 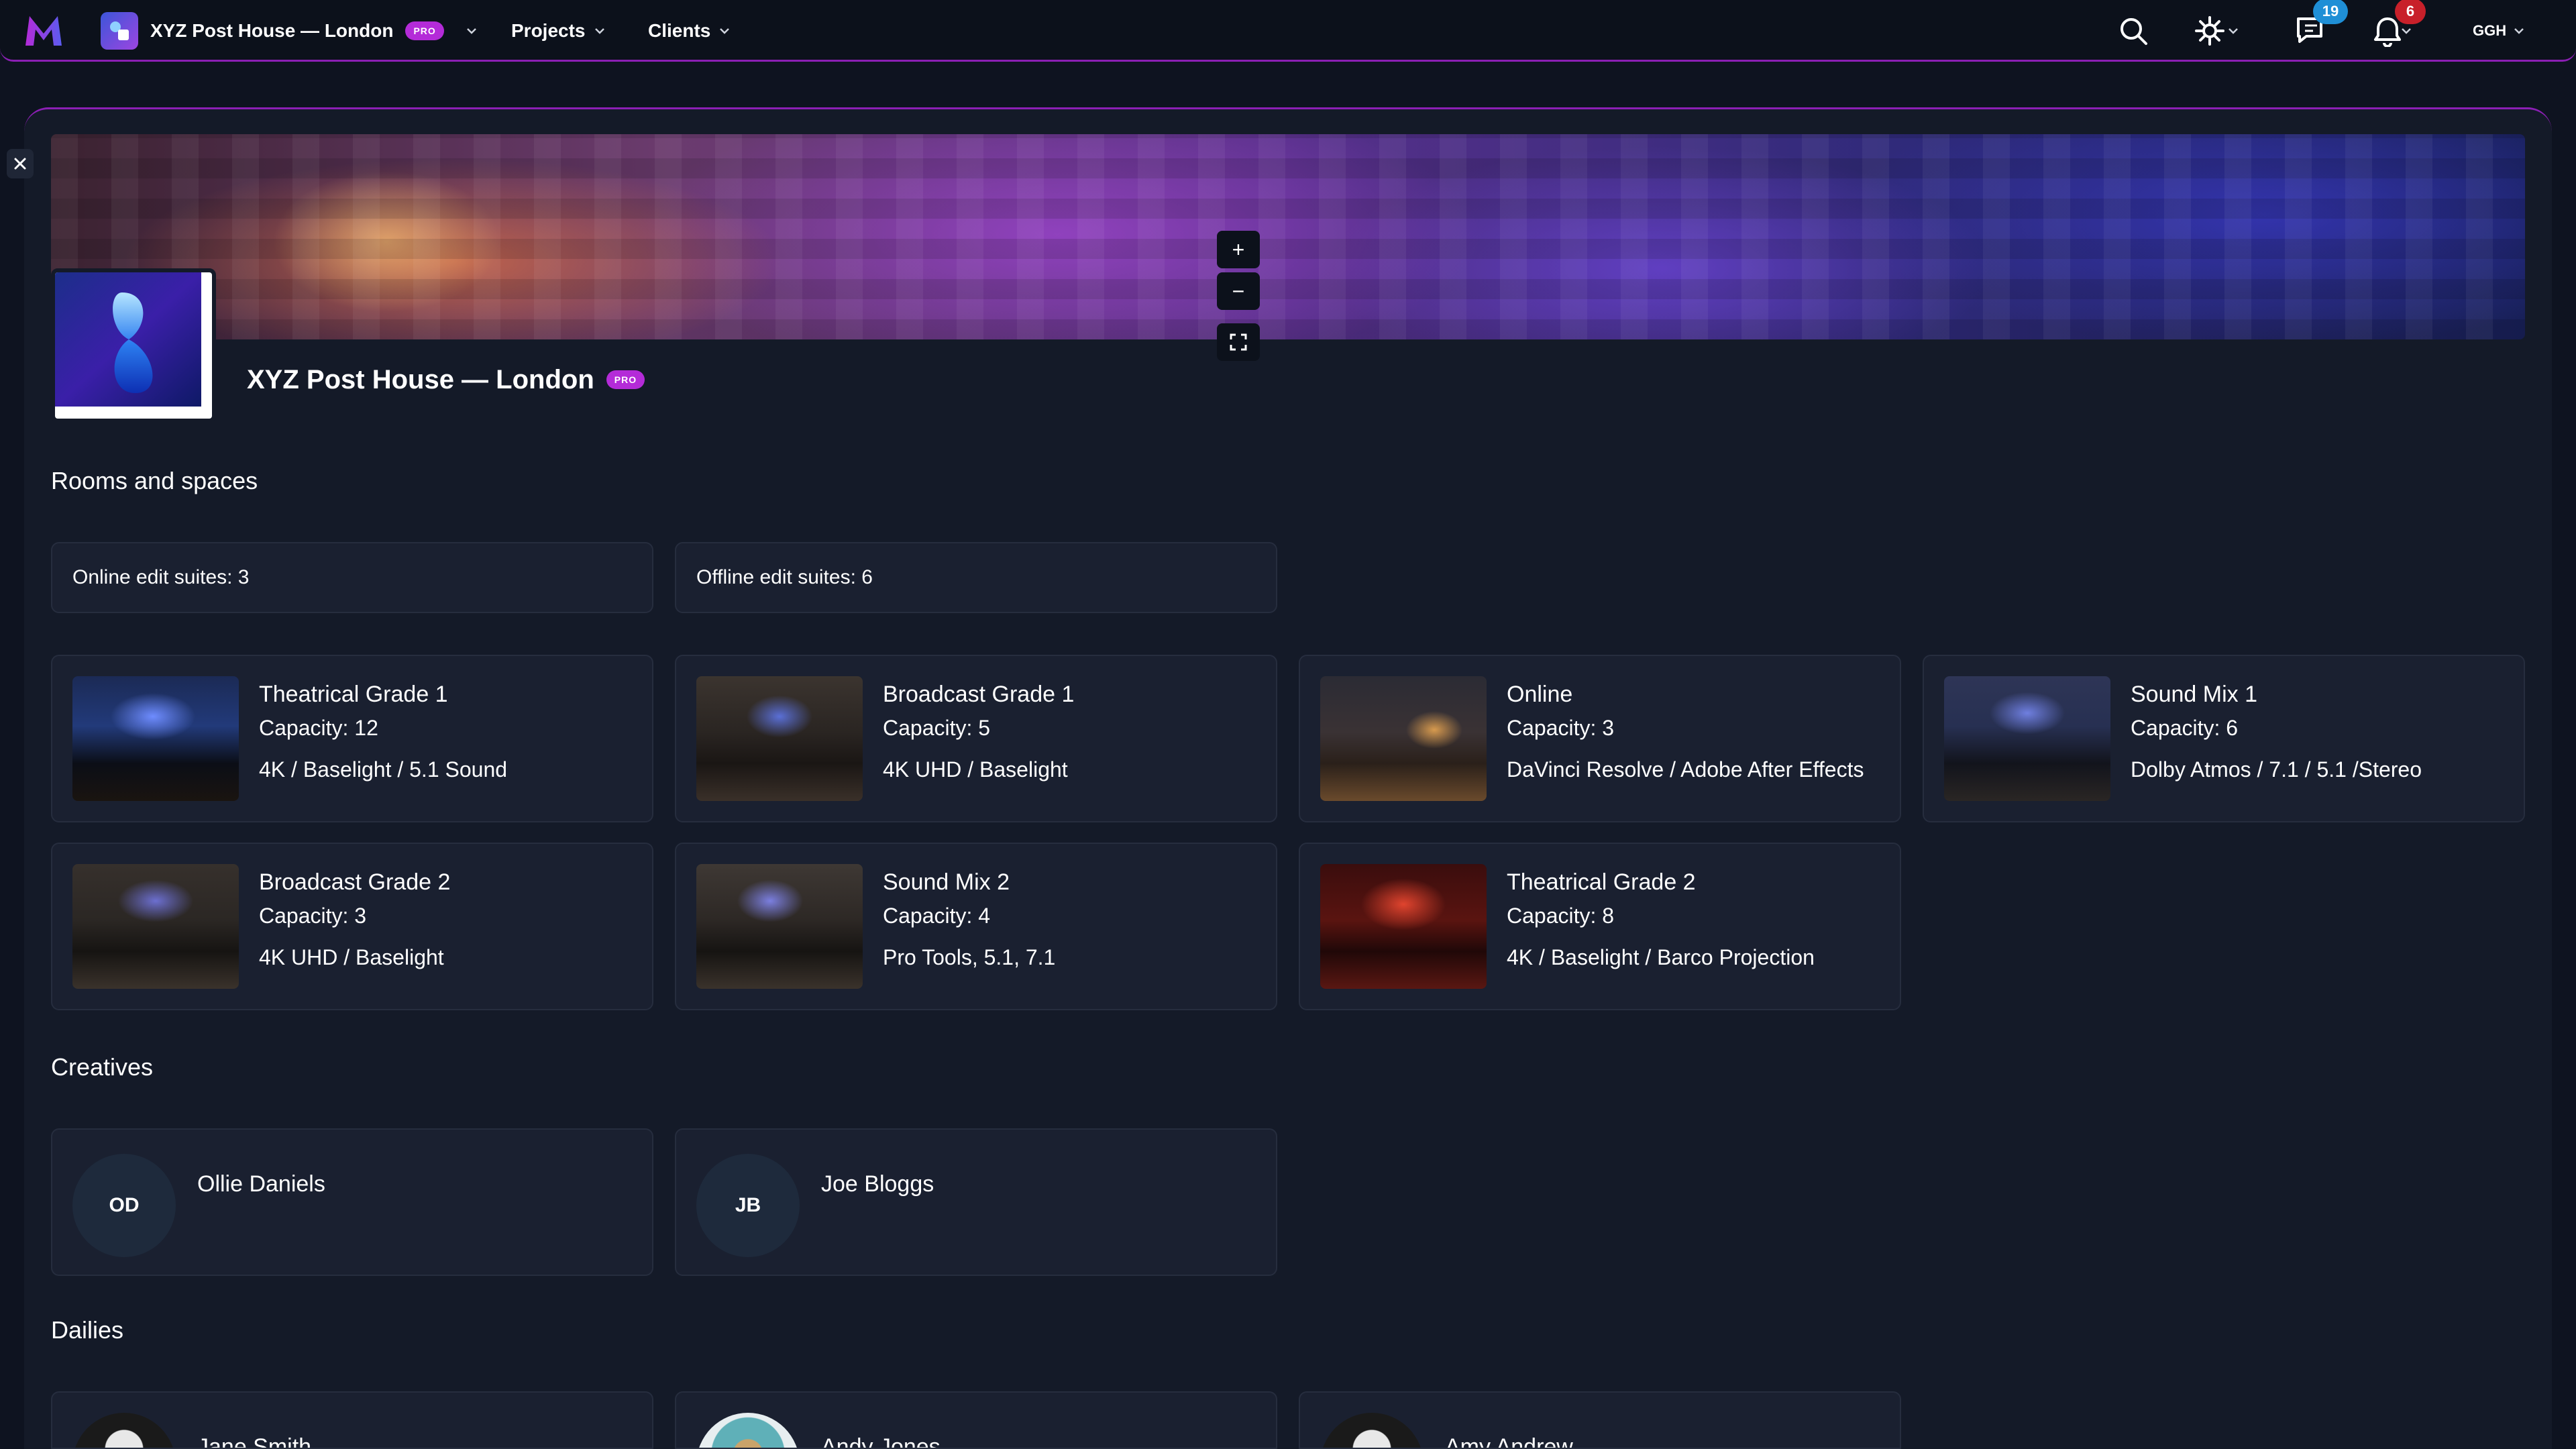 I want to click on notifications-button: 6, so click(x=2399, y=25).